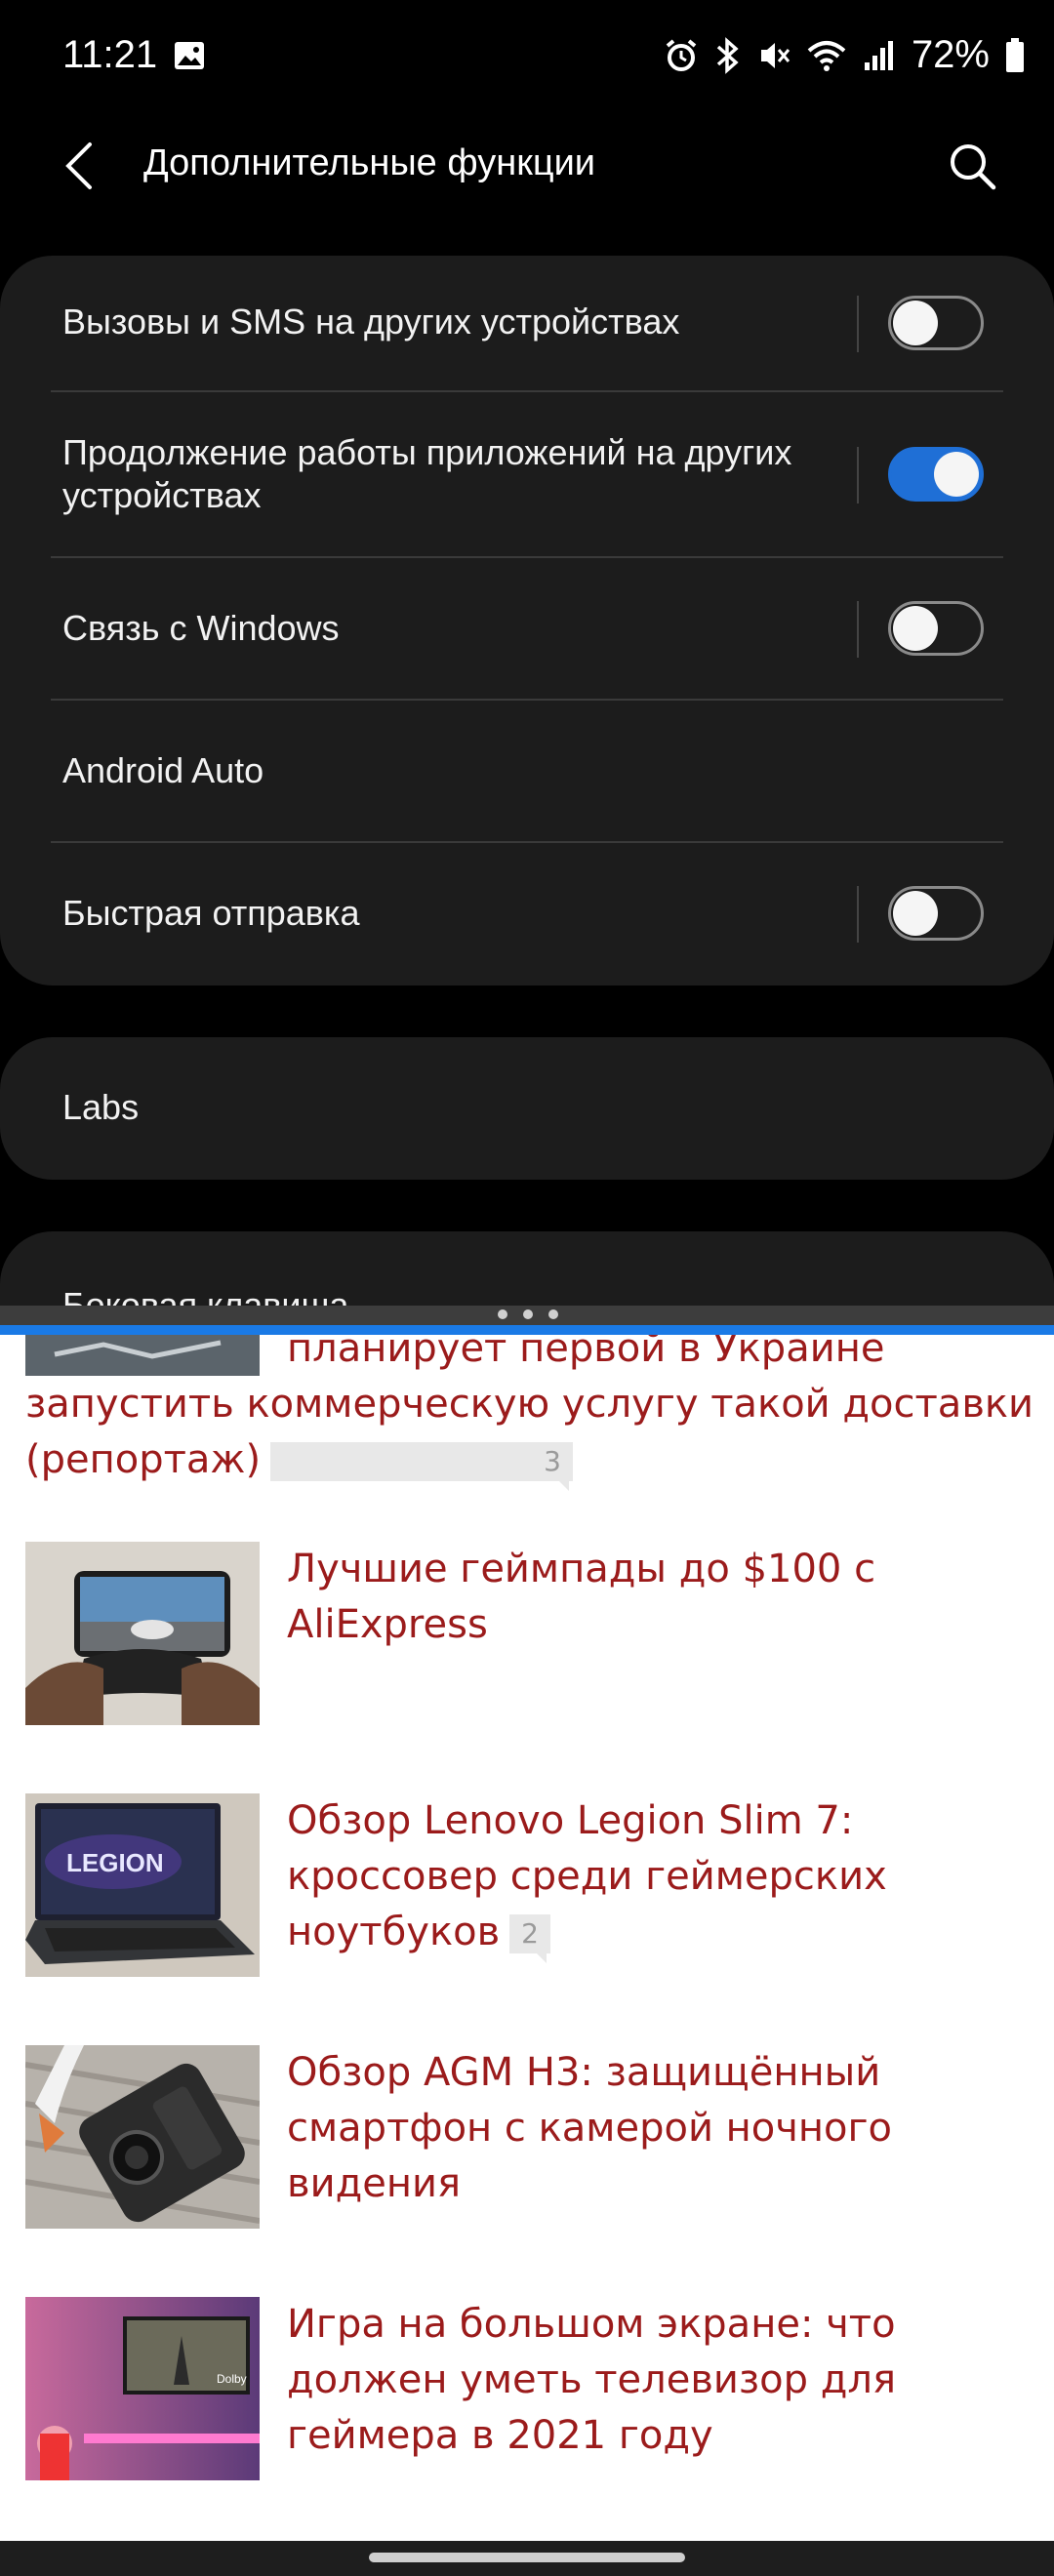 This screenshot has width=1054, height=2576. I want to click on search-button, so click(972, 166).